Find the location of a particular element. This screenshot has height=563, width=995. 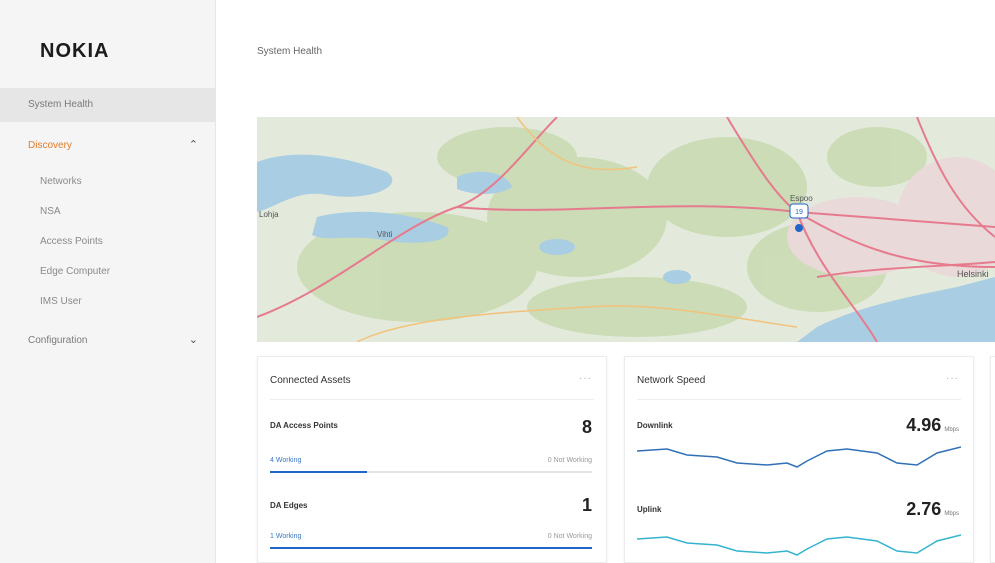

access-points-not-working: 0 Not Working is located at coordinates (570, 460).